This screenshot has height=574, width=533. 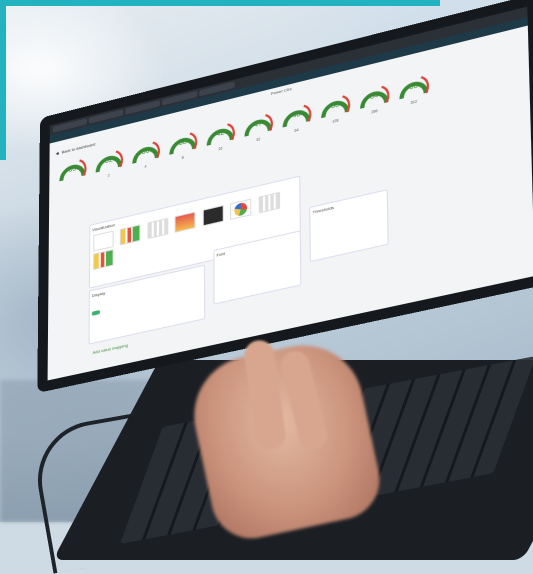 I want to click on gauge: 38 8, so click(x=182, y=146).